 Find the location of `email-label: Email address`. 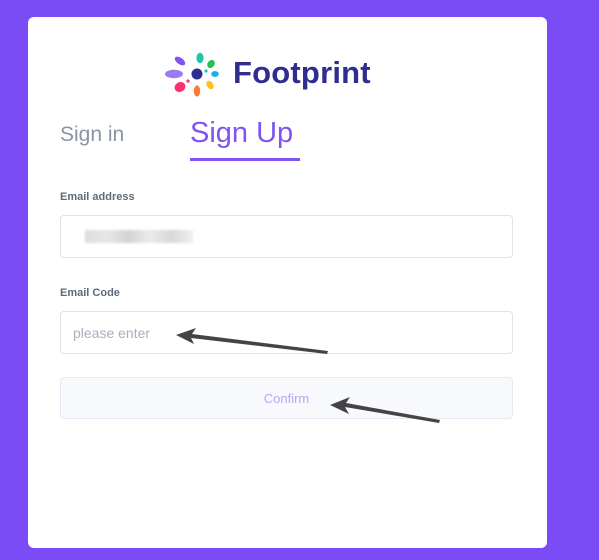

email-label: Email address is located at coordinates (97, 197).